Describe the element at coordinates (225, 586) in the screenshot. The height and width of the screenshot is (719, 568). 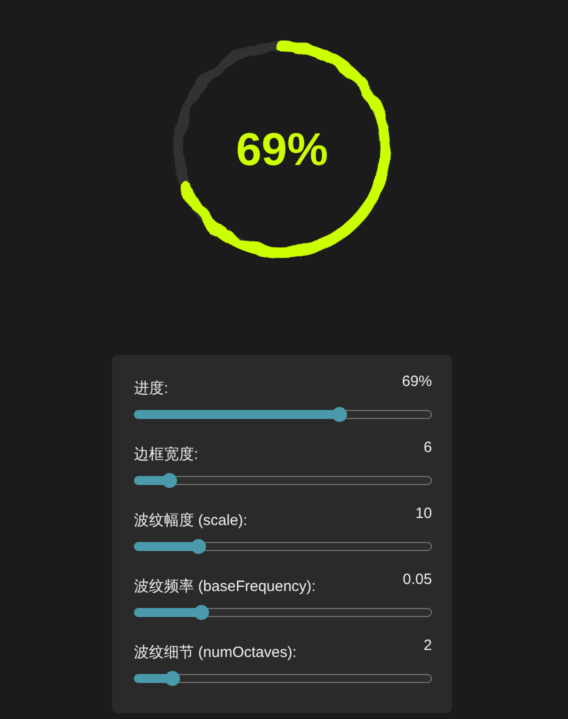
I see `slider-label: 波纹频率 (baseFrequency):` at that location.